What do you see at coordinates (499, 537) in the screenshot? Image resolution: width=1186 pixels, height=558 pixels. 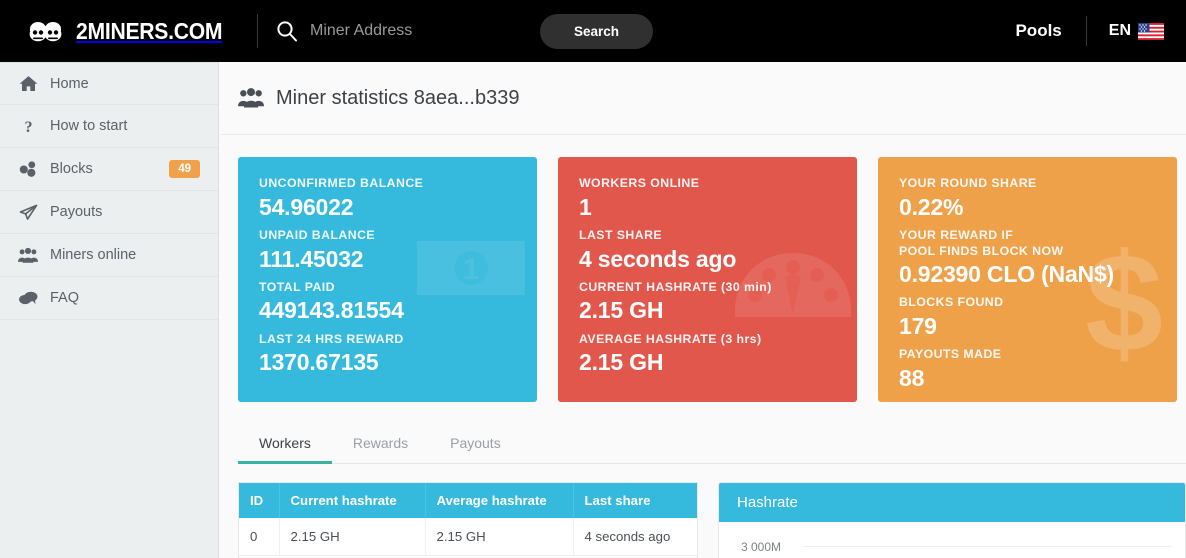 I see `cell-average-hashrate: 2.15 GH` at bounding box center [499, 537].